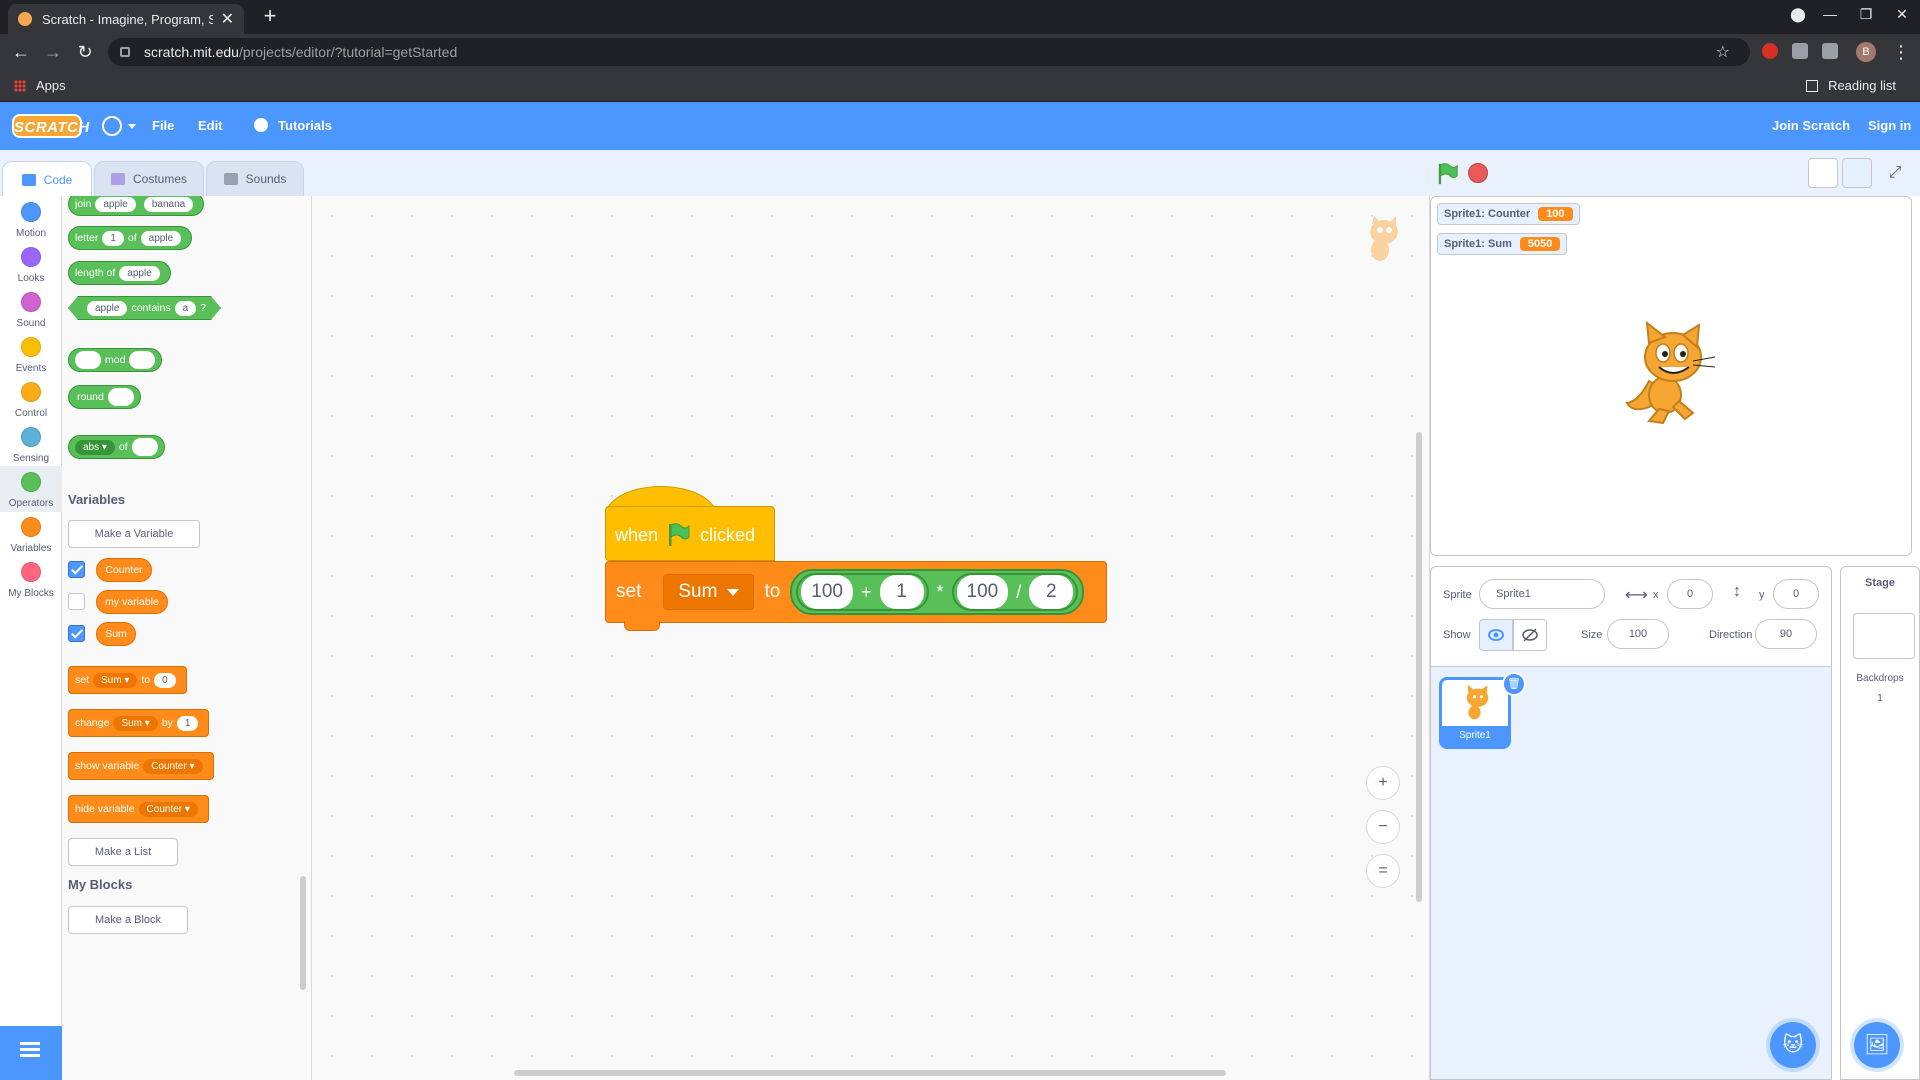 This screenshot has height=1080, width=1920. Describe the element at coordinates (47, 179) in the screenshot. I see `tab-code: Code` at that location.